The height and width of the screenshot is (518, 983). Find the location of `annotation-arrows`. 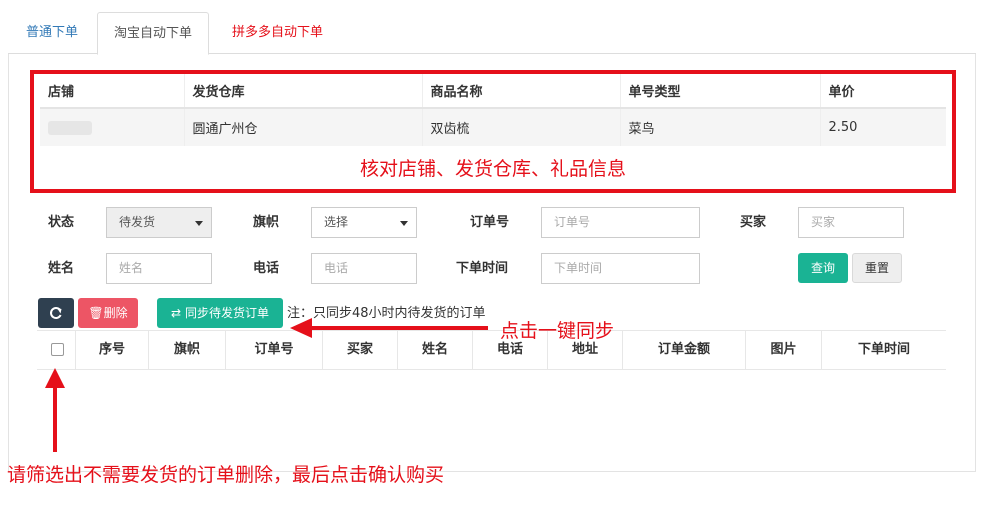

annotation-arrows is located at coordinates (266, 385).